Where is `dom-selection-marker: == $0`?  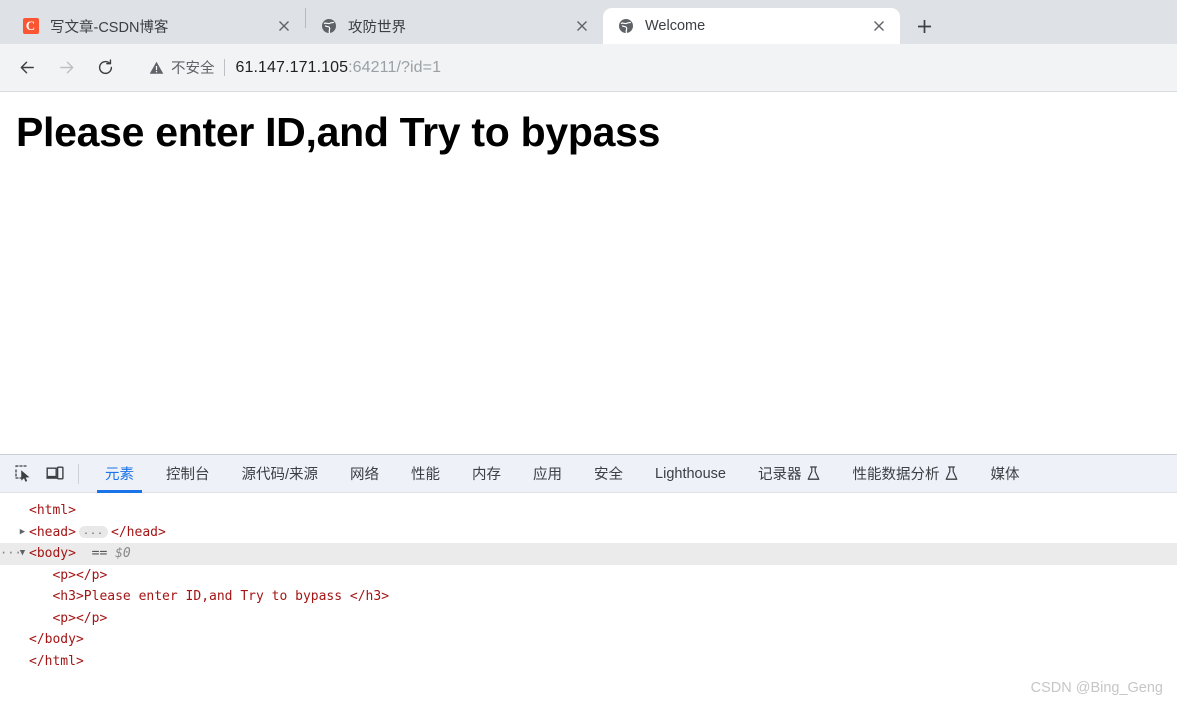
dom-selection-marker: == $0 is located at coordinates (111, 553).